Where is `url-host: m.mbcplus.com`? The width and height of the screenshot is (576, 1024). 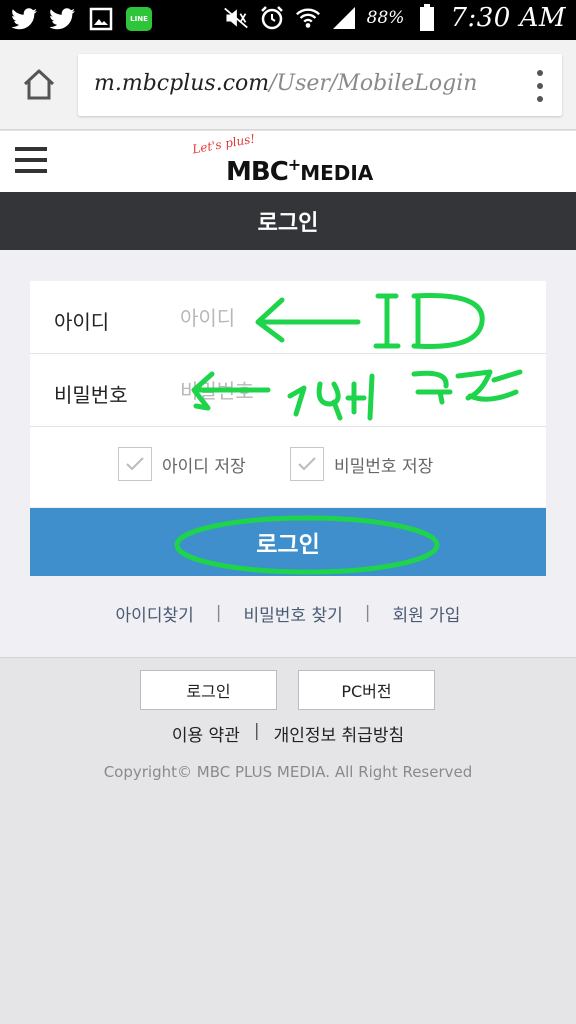
url-host: m.mbcplus.com is located at coordinates (182, 83).